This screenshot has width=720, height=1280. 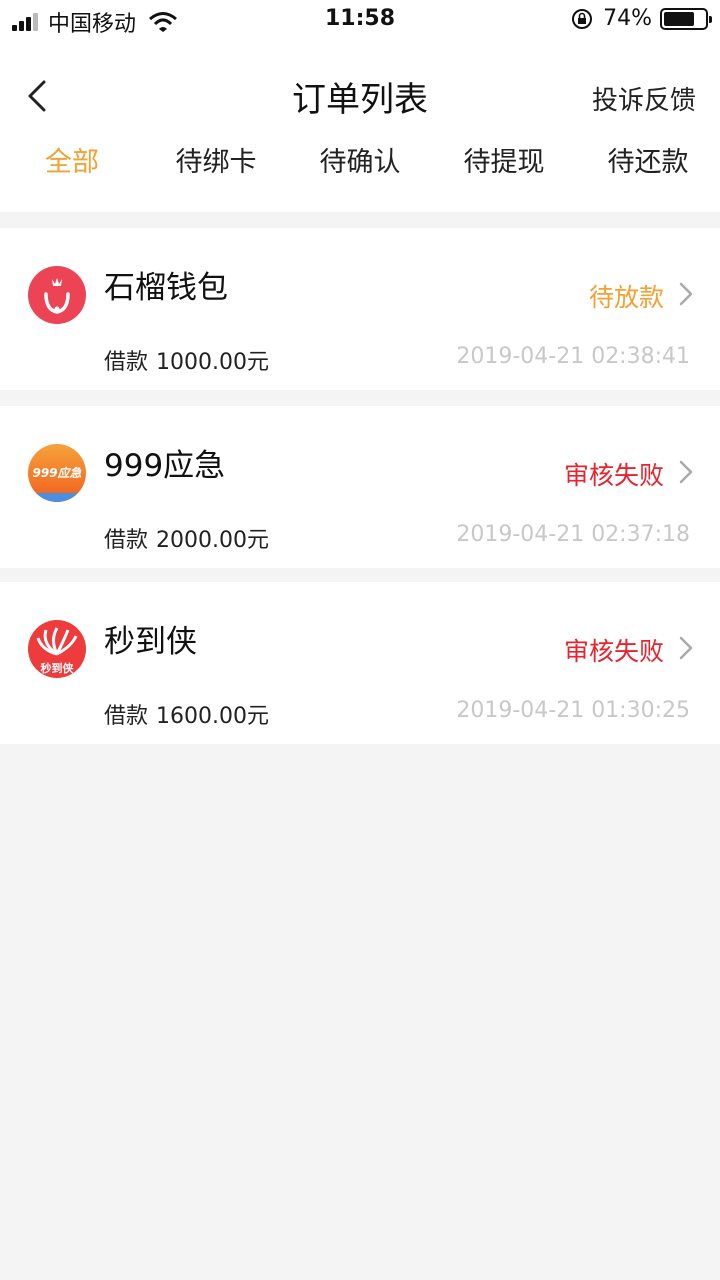 What do you see at coordinates (626, 297) in the screenshot?
I see `order-status: 待放款` at bounding box center [626, 297].